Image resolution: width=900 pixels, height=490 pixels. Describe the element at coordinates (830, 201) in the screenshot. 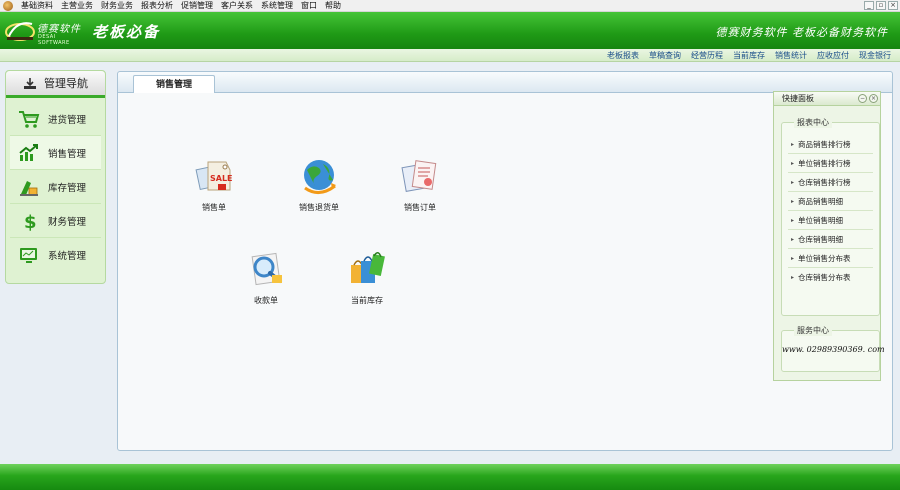

I see `report-item: ▸ 商品销售明细` at that location.